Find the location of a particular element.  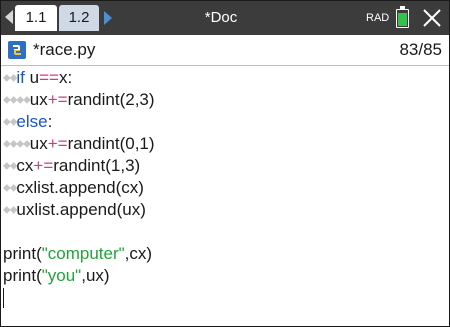

tab-page-1-2: 1.2 is located at coordinates (79, 18).